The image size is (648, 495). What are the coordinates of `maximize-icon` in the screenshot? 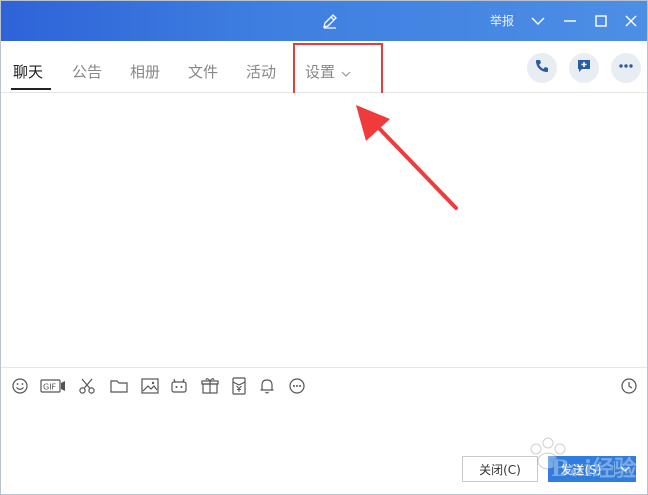 It's located at (601, 21).